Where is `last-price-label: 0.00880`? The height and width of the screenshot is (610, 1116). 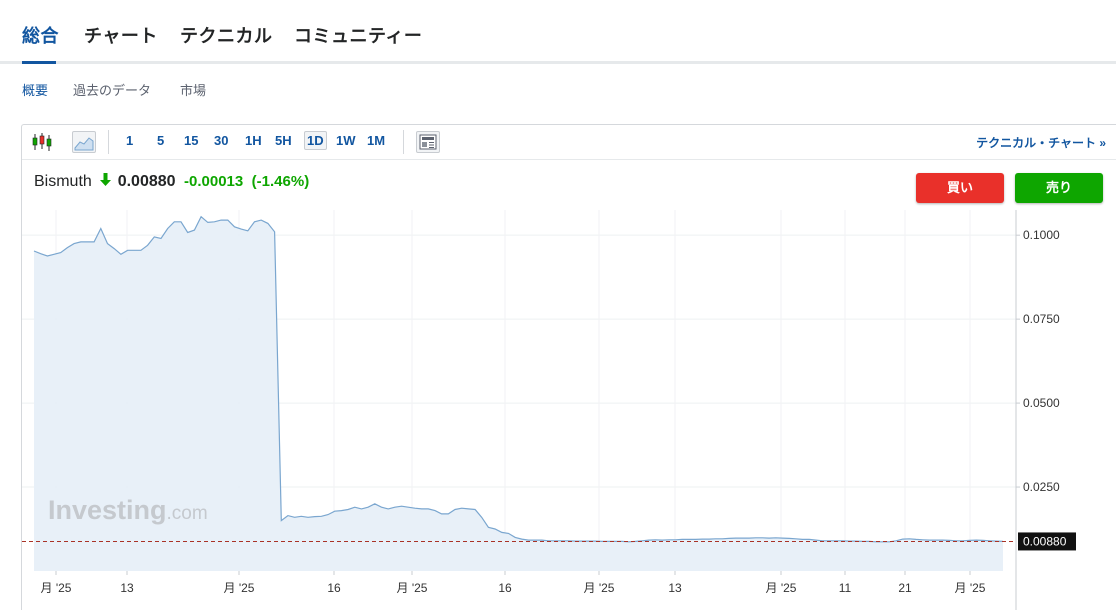 last-price-label: 0.00880 is located at coordinates (1045, 541).